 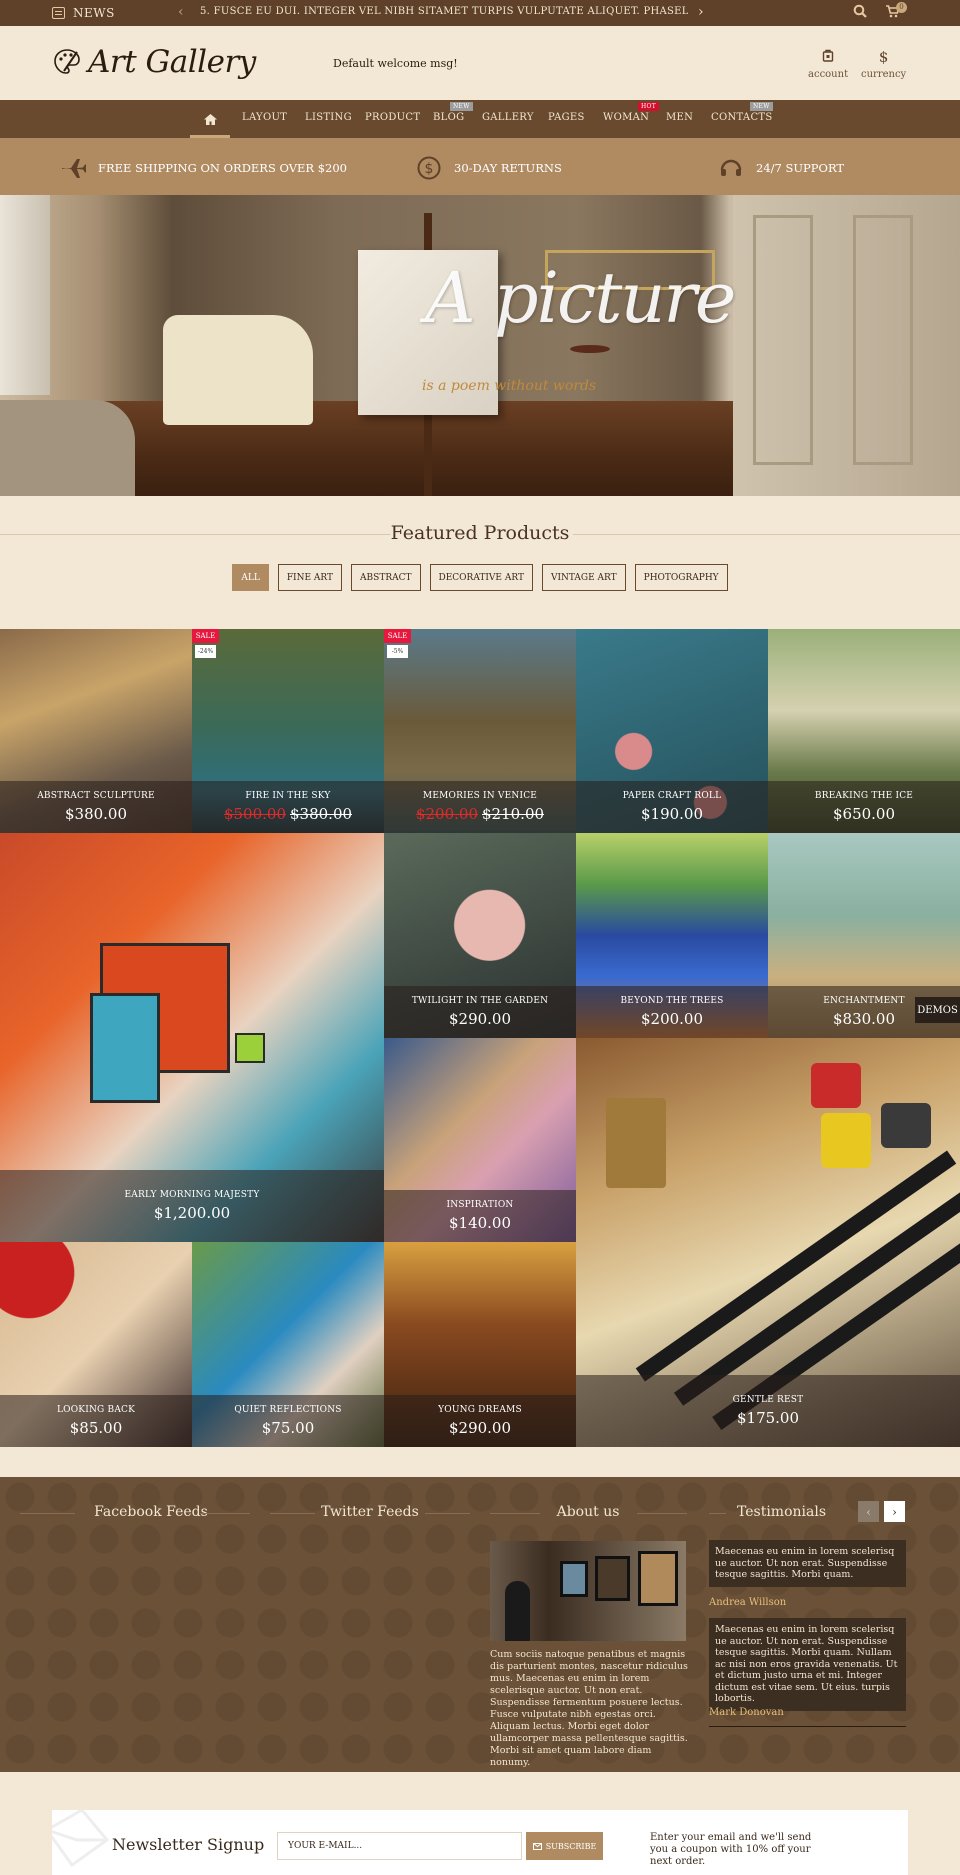 I want to click on testimonial-author: Mark Donovan, so click(x=746, y=1712).